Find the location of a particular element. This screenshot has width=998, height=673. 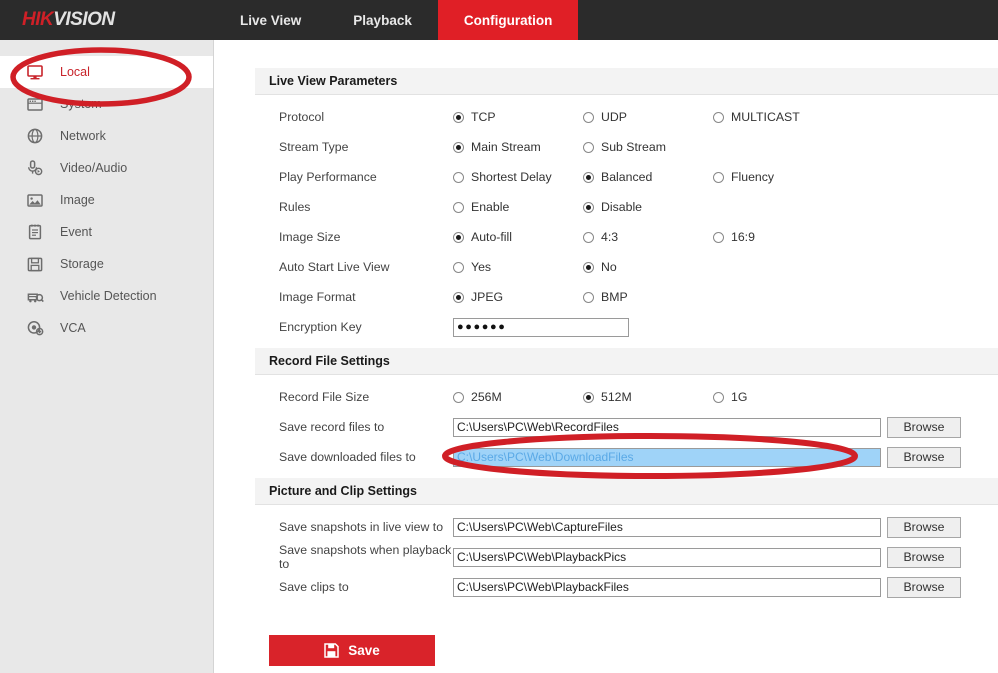

label-save-downloaded-files-to: Save downloaded files to is located at coordinates (347, 457).